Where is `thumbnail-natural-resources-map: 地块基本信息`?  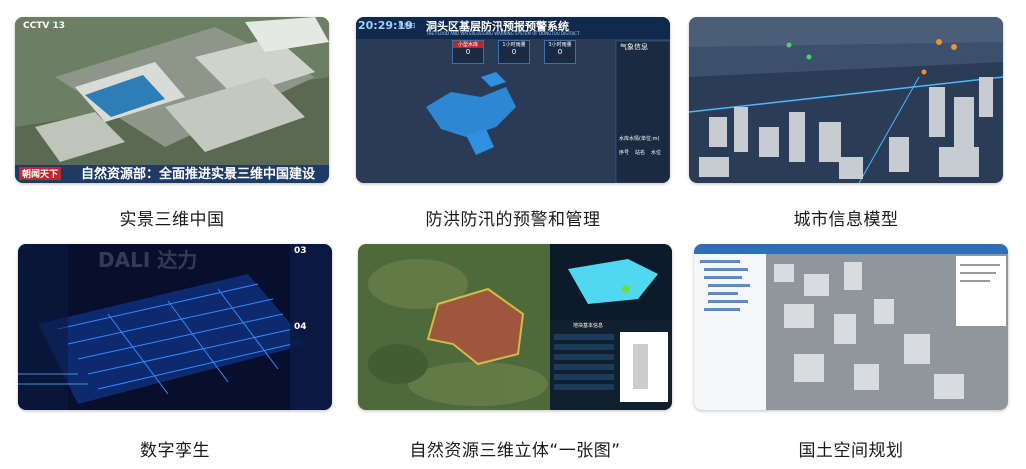 thumbnail-natural-resources-map: 地块基本信息 is located at coordinates (515, 327).